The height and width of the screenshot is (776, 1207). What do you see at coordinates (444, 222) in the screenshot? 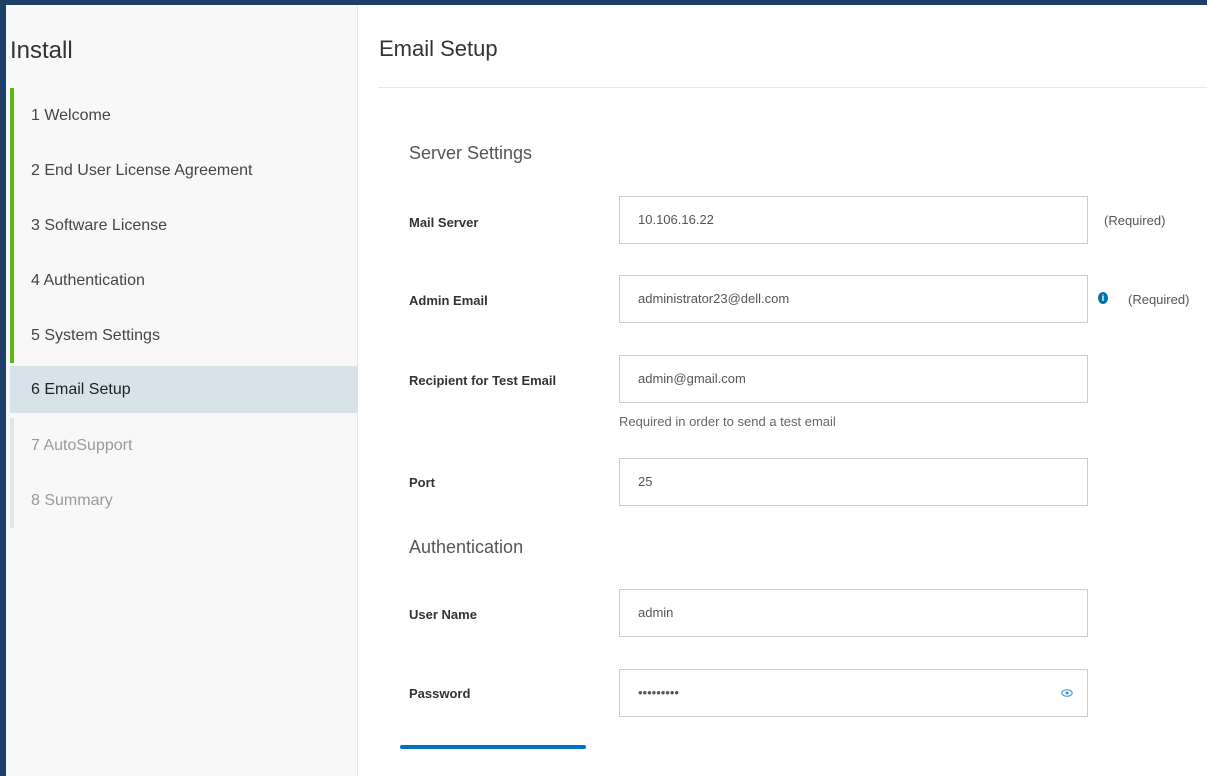
I see `mail-server-label: Mail Server` at bounding box center [444, 222].